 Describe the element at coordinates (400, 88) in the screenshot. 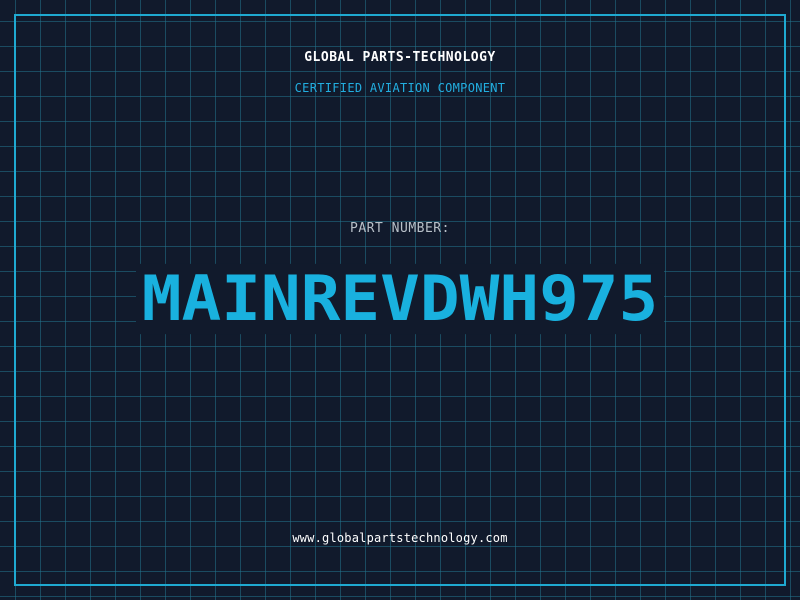

I see `company-tagline: CERTIFIED AVIATION COMPONENT` at that location.